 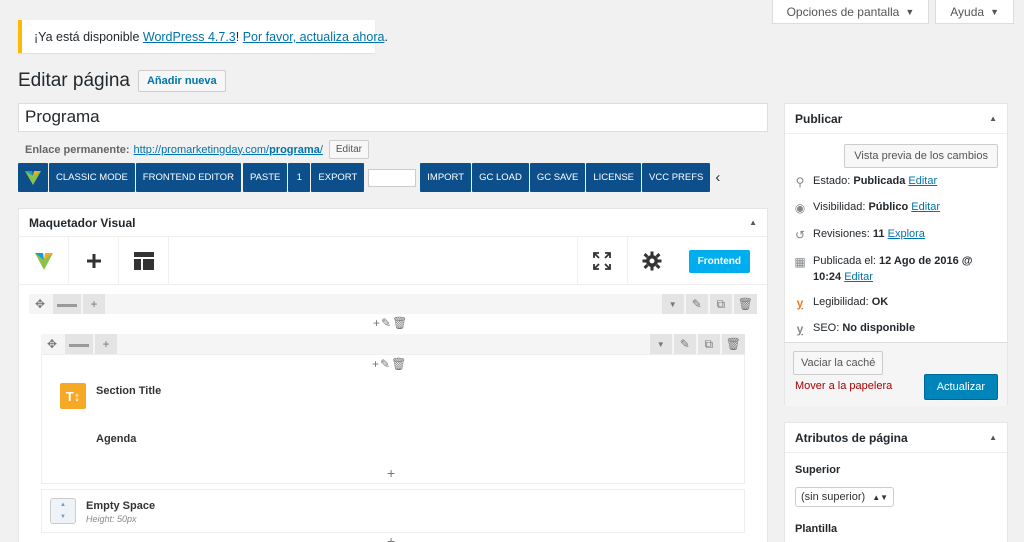 What do you see at coordinates (33, 177) in the screenshot?
I see `vc-logo-button` at bounding box center [33, 177].